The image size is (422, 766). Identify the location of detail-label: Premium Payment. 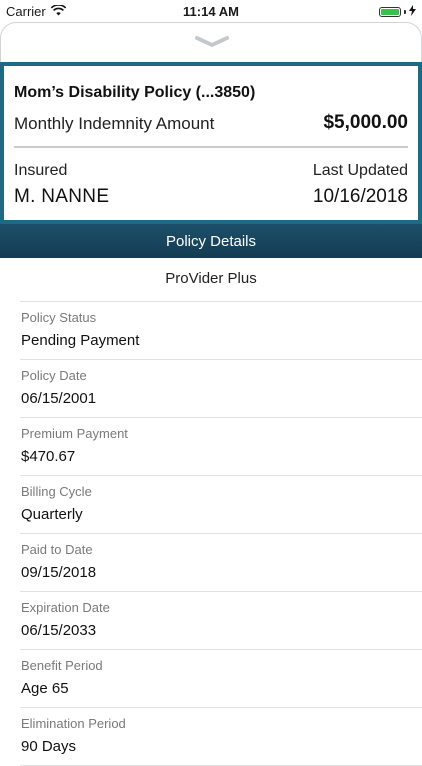
(74, 433).